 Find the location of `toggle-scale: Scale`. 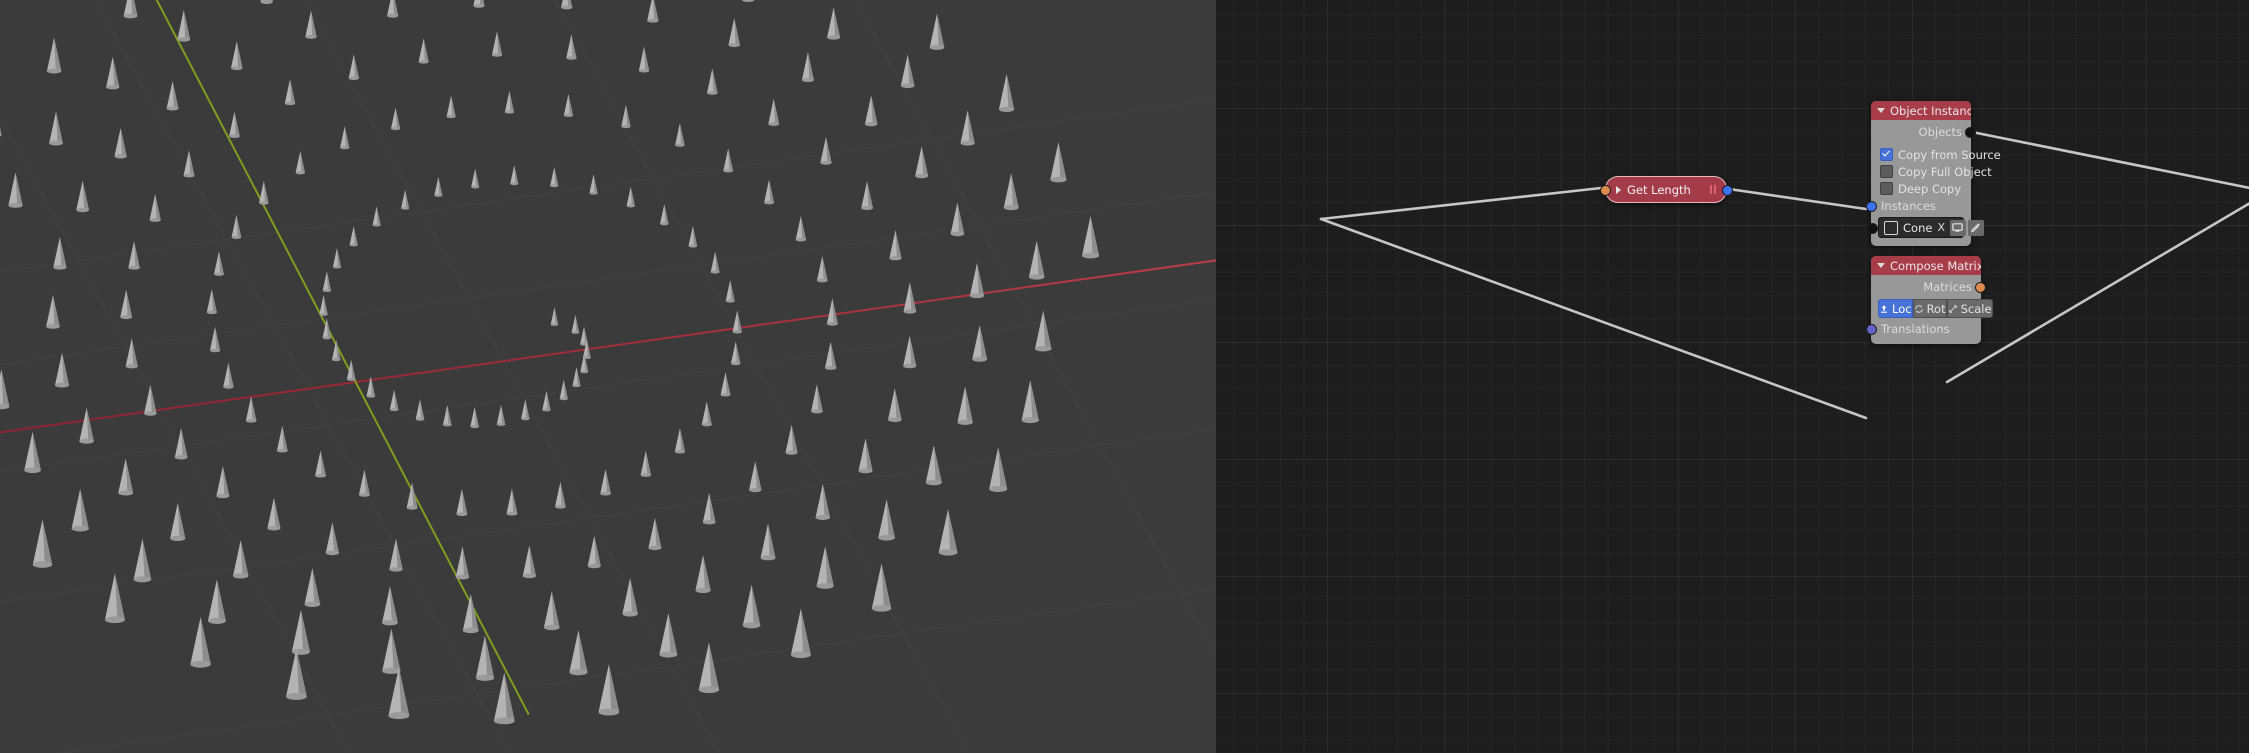

toggle-scale: Scale is located at coordinates (1969, 308).